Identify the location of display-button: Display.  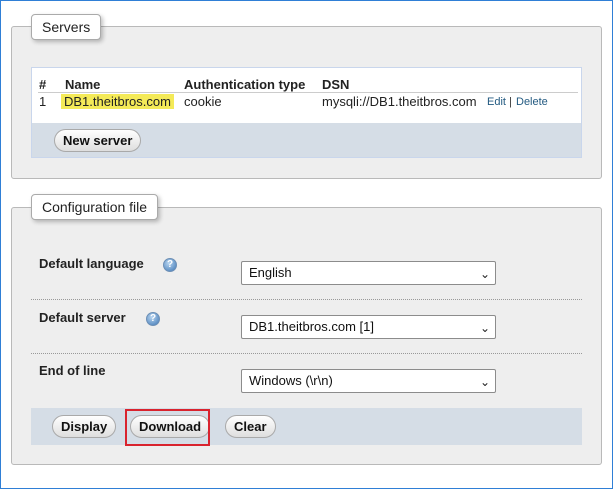
(84, 426).